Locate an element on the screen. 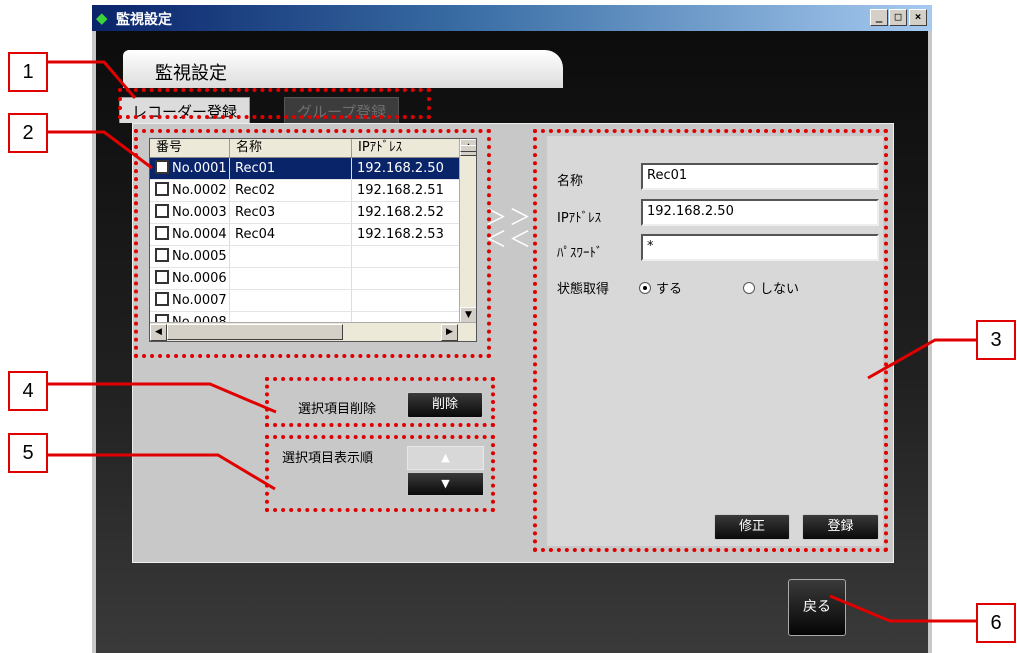 Image resolution: width=1017 pixels, height=653 pixels. callout-1: 1 is located at coordinates (28, 72).